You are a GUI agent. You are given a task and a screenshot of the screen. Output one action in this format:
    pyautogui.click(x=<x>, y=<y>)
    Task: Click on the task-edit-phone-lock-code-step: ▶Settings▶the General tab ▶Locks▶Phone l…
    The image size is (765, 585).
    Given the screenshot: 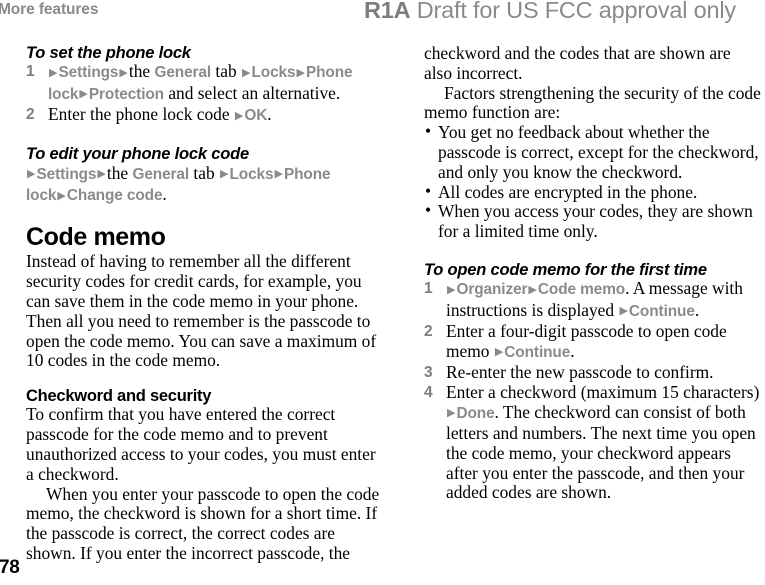 What is the action you would take?
    pyautogui.click(x=178, y=183)
    